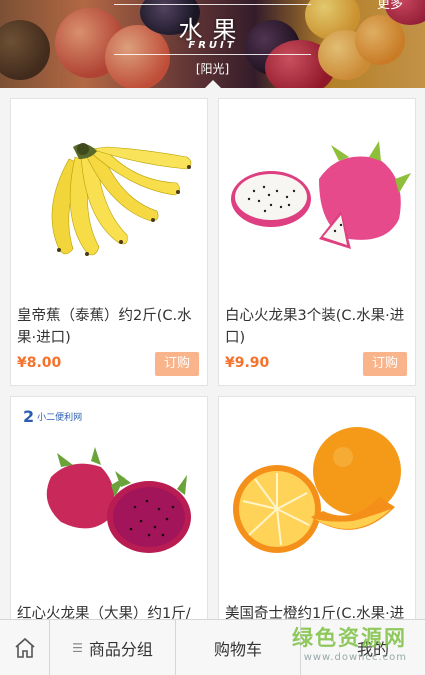 Image resolution: width=425 pixels, height=675 pixels. Describe the element at coordinates (355, 657) in the screenshot. I see `watermark-url: www.downcc.com` at that location.